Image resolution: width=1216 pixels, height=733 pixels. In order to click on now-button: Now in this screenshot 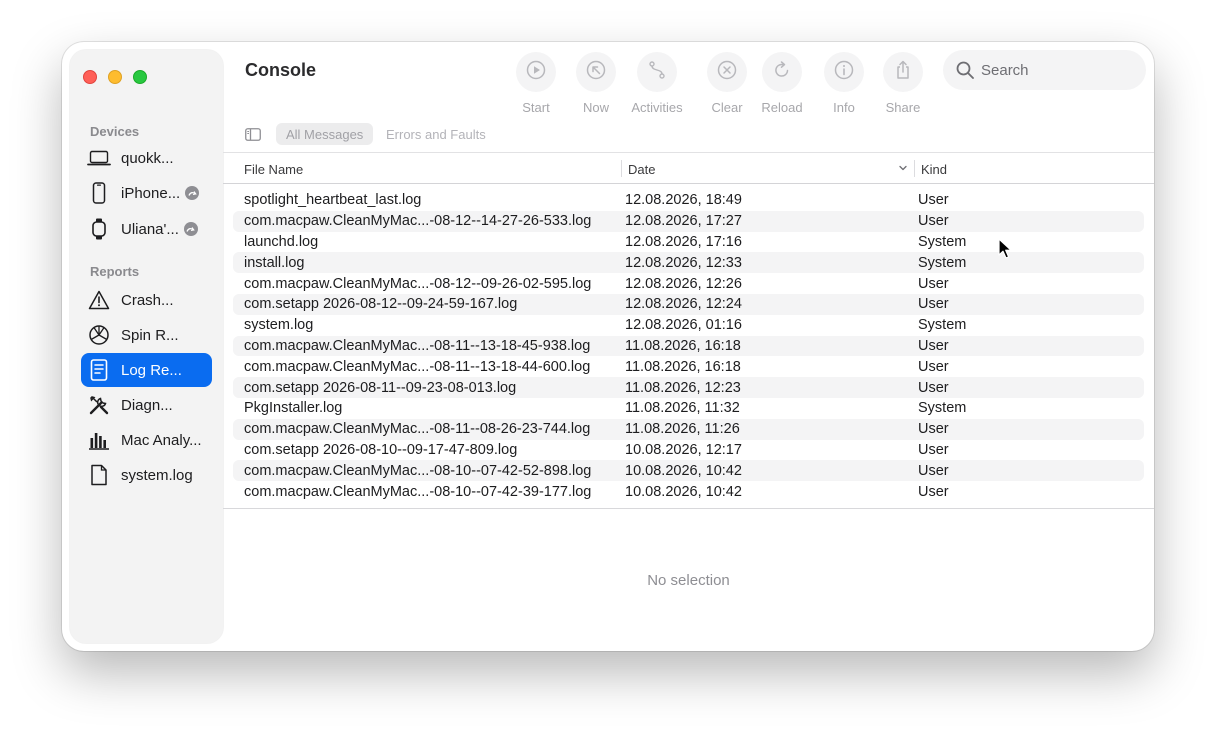, I will do `click(596, 83)`.